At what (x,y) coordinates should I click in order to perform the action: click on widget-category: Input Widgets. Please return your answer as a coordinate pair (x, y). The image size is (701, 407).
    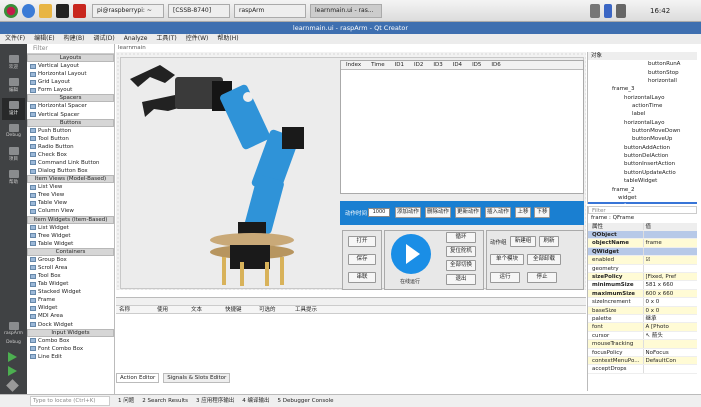
    Looking at the image, I should click on (70, 332).